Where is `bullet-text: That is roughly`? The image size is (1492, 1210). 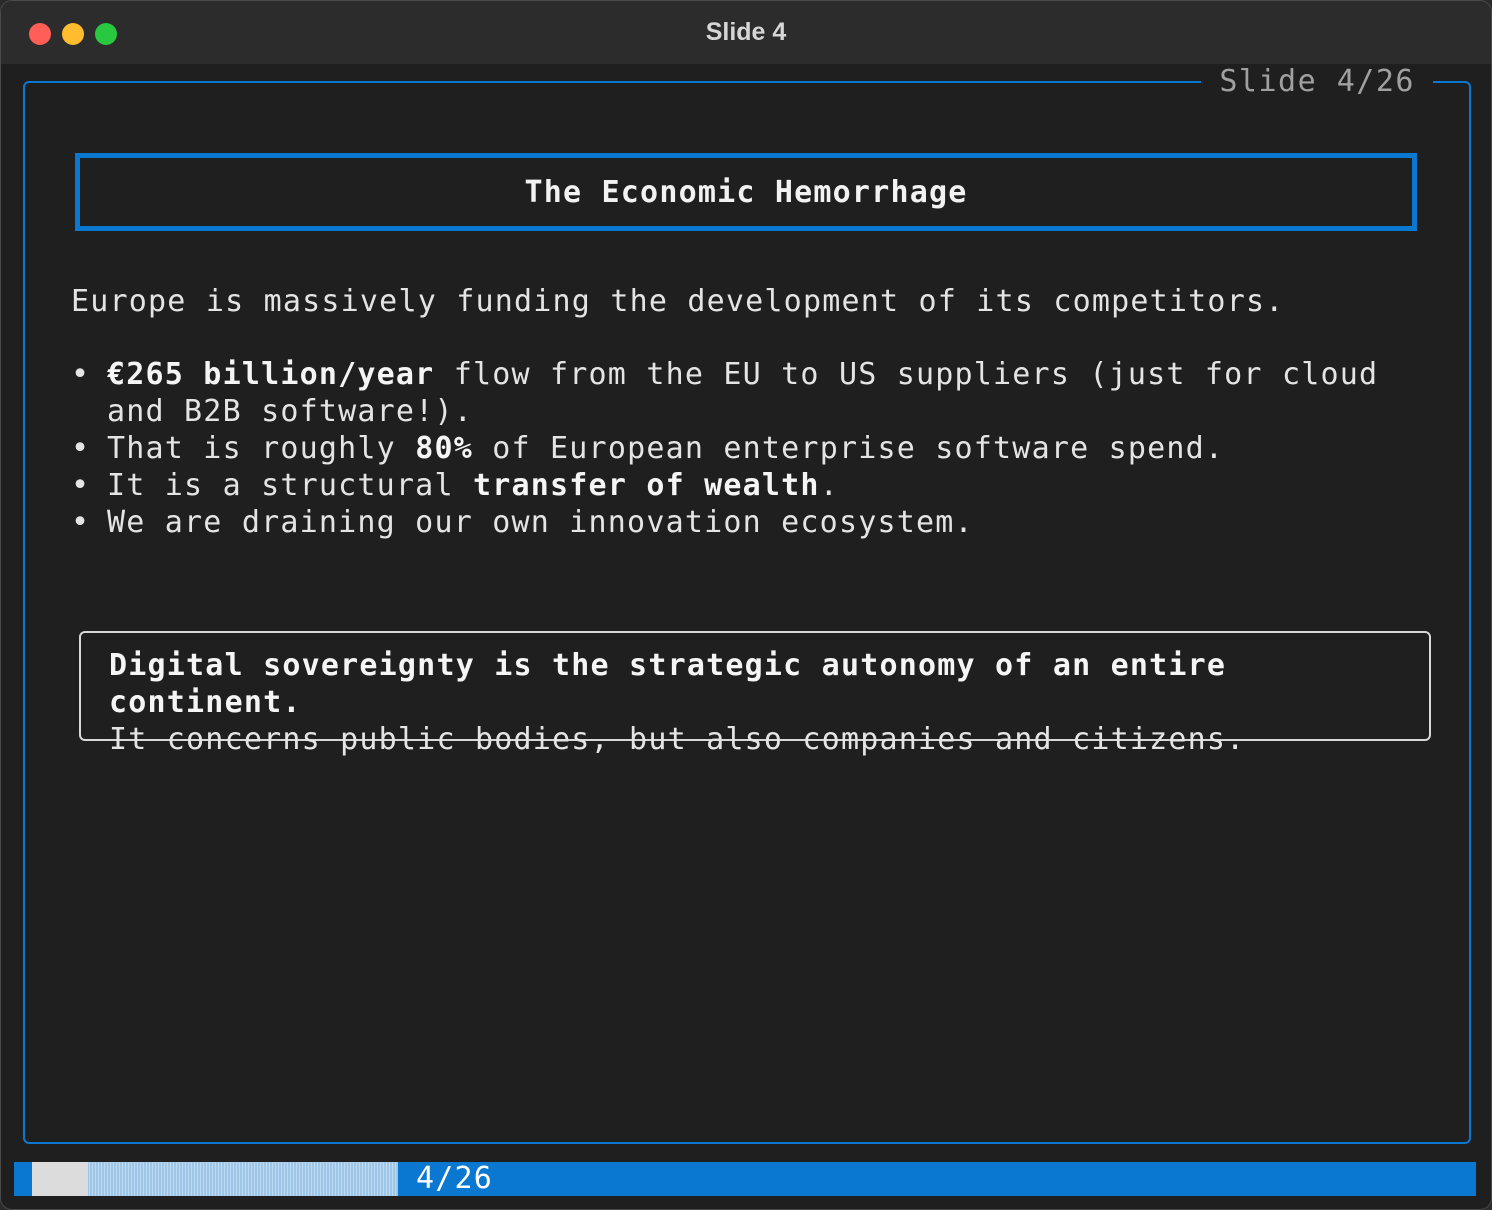
bullet-text: That is roughly is located at coordinates (261, 448).